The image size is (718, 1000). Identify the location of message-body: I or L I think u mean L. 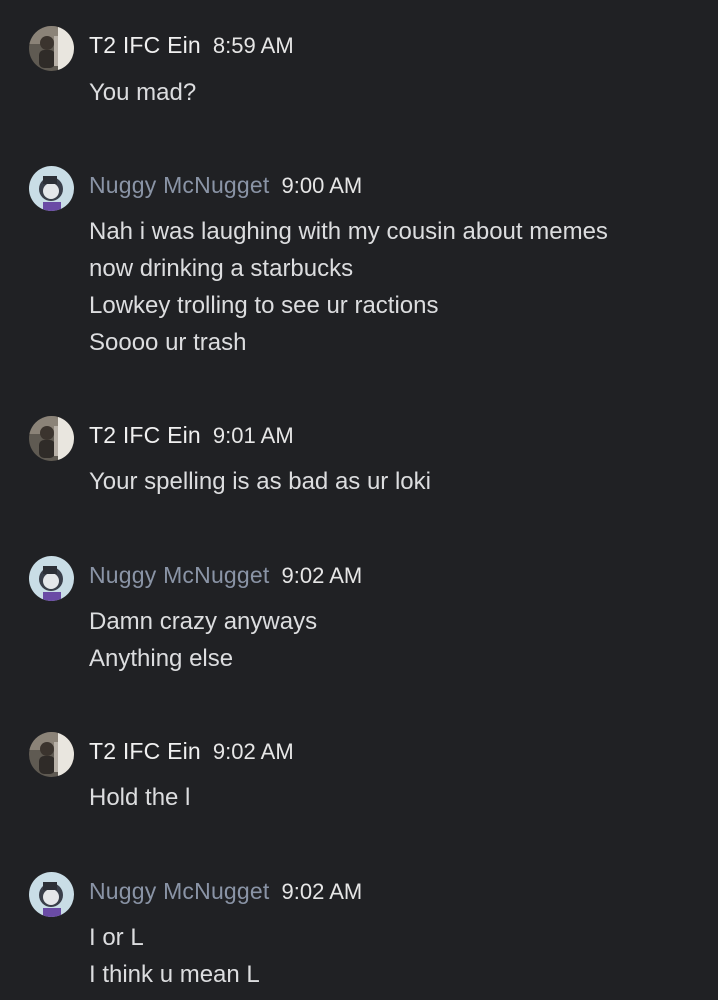
(174, 956).